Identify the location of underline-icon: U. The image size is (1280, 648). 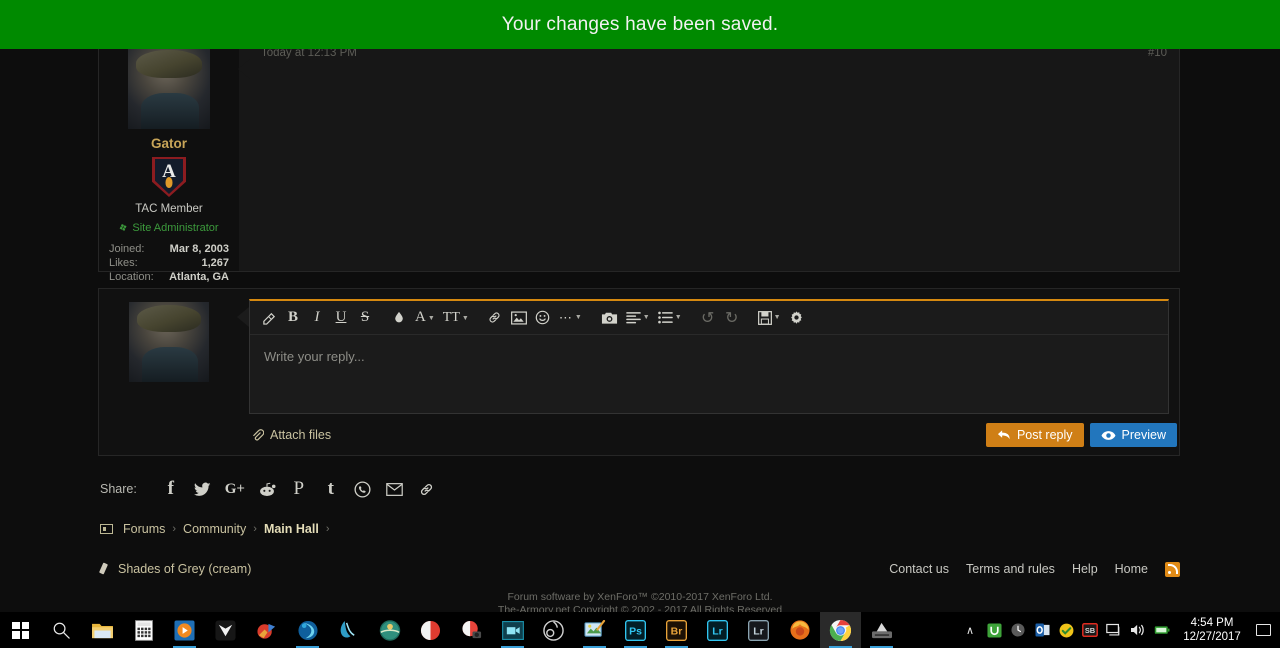
(341, 318).